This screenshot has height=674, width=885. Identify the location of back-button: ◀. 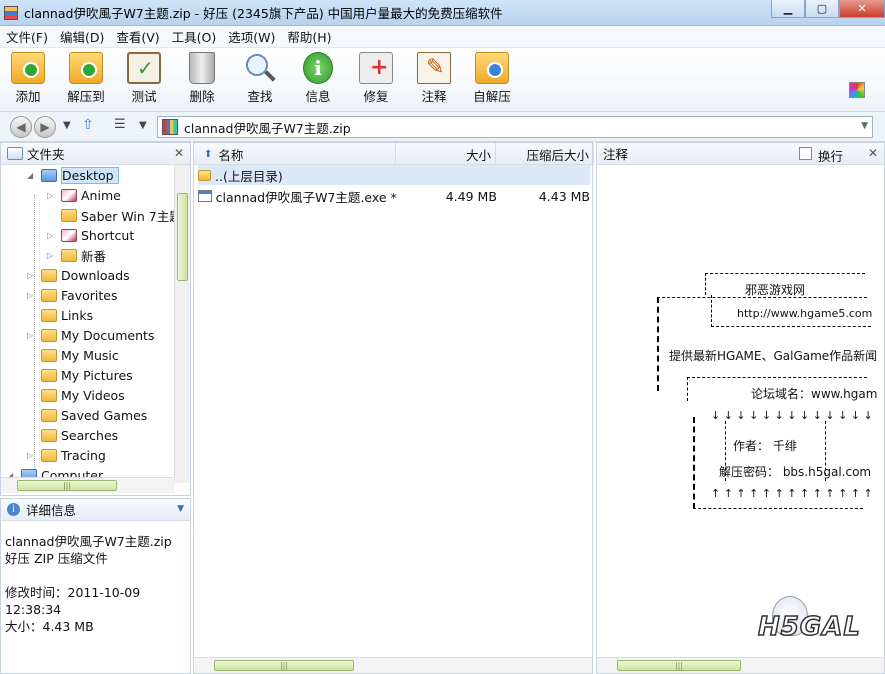
(21, 127).